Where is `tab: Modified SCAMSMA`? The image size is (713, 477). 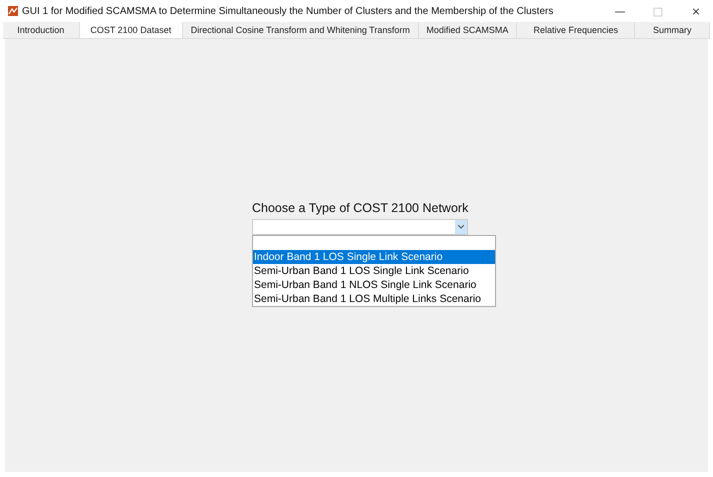
tab: Modified SCAMSMA is located at coordinates (468, 30).